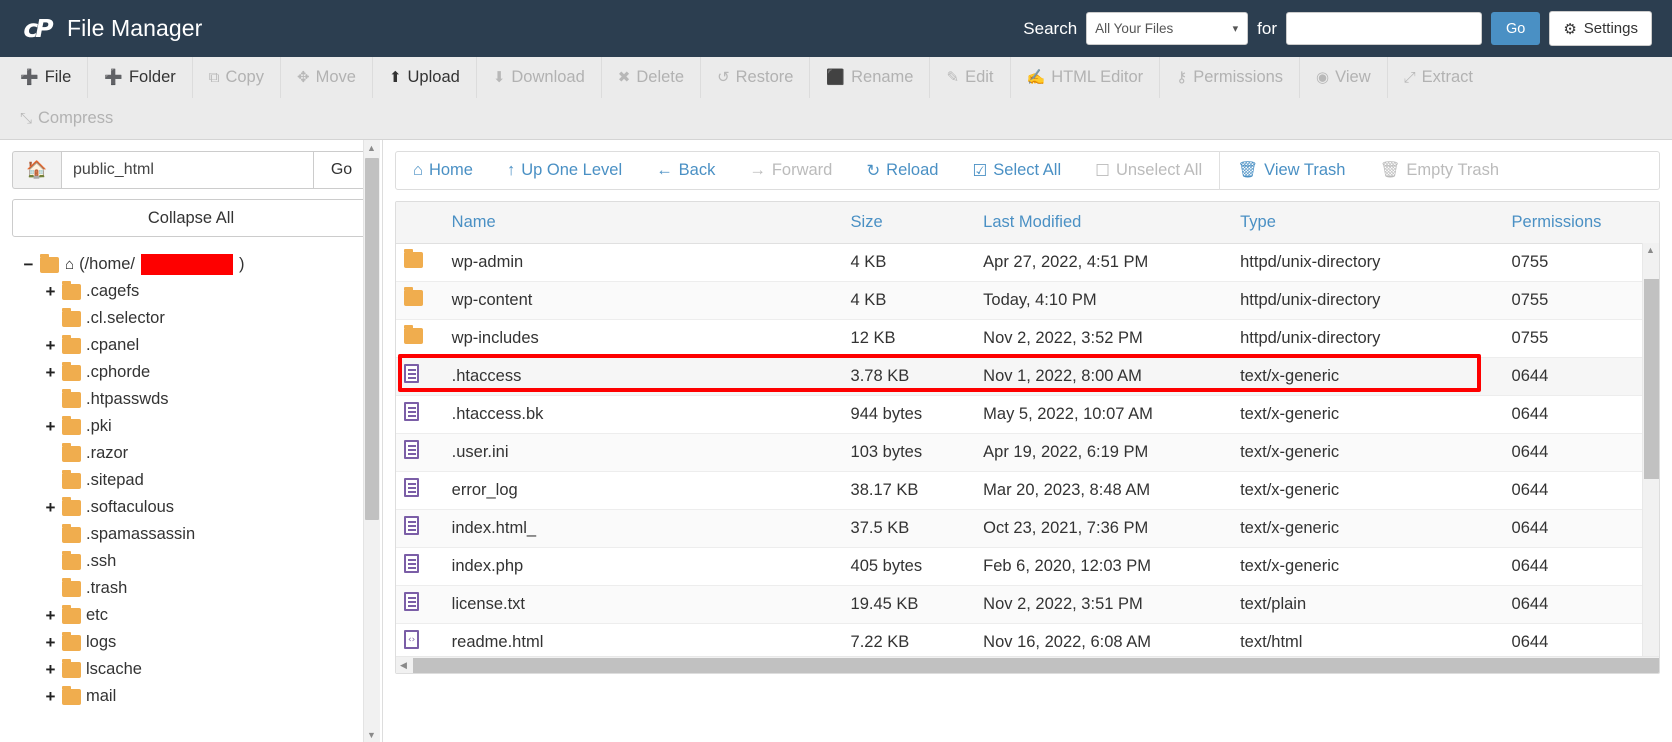 The image size is (1672, 742). I want to click on sidebar-scrollbar: ▲ ▼, so click(371, 441).